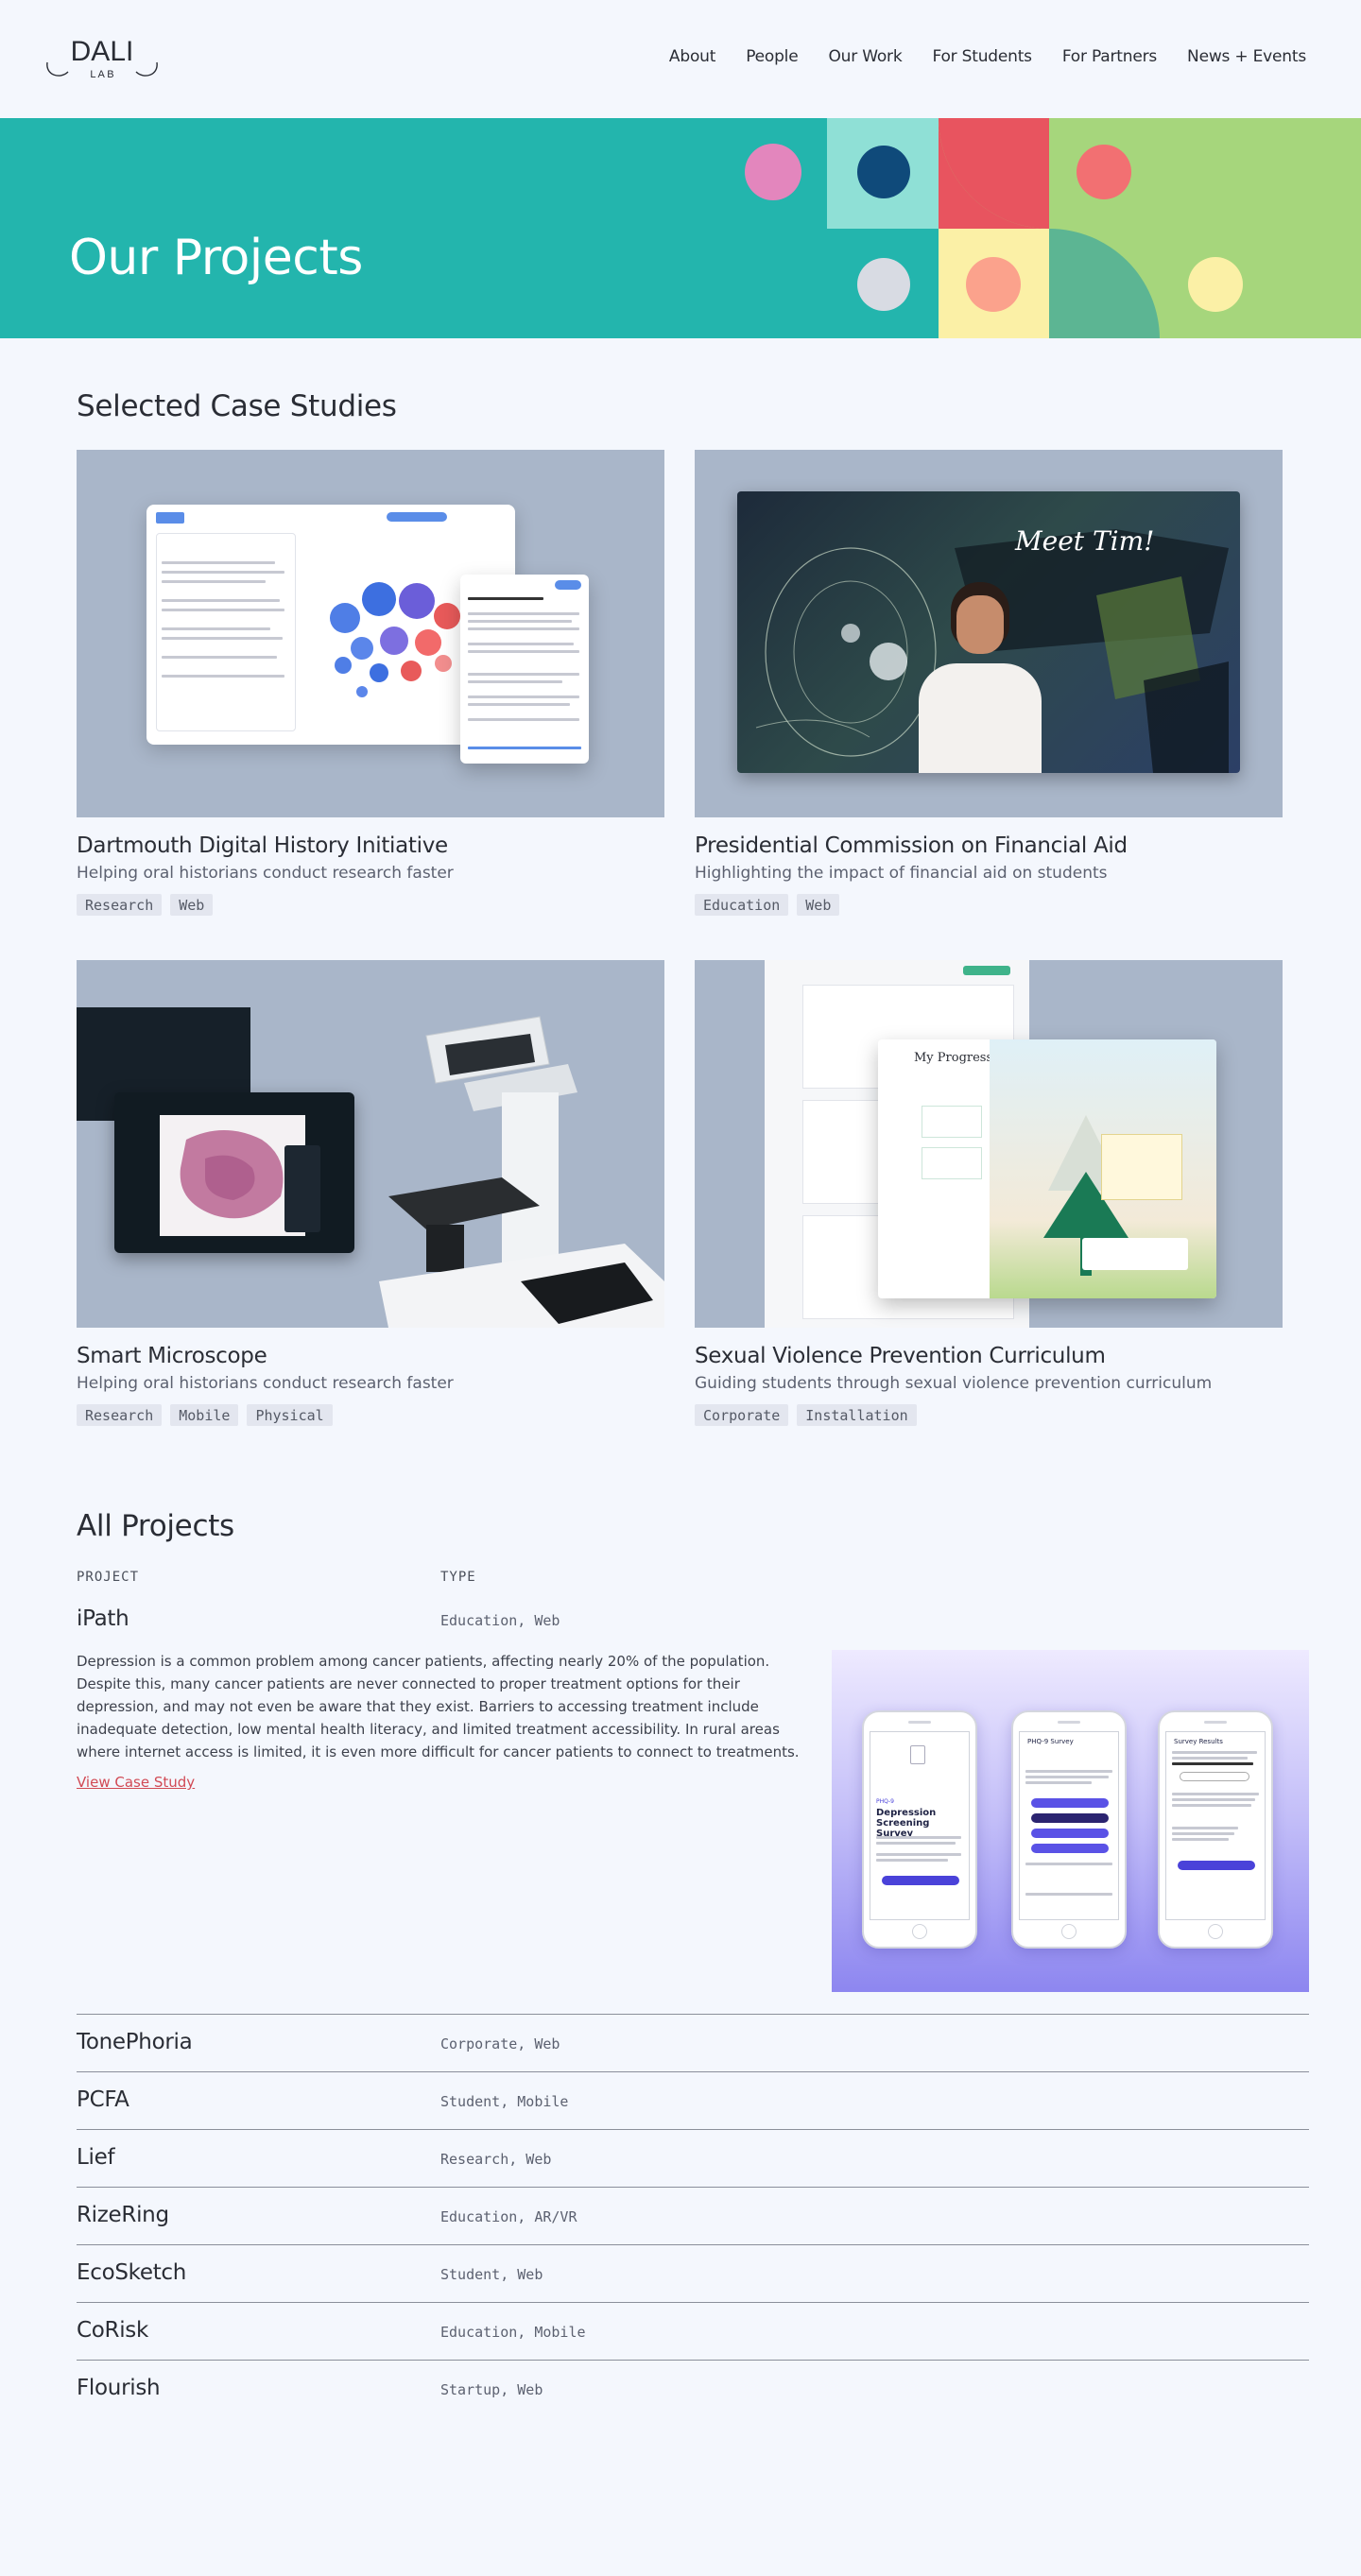  What do you see at coordinates (136, 1782) in the screenshot?
I see `view-case-study-link: View Case Study` at bounding box center [136, 1782].